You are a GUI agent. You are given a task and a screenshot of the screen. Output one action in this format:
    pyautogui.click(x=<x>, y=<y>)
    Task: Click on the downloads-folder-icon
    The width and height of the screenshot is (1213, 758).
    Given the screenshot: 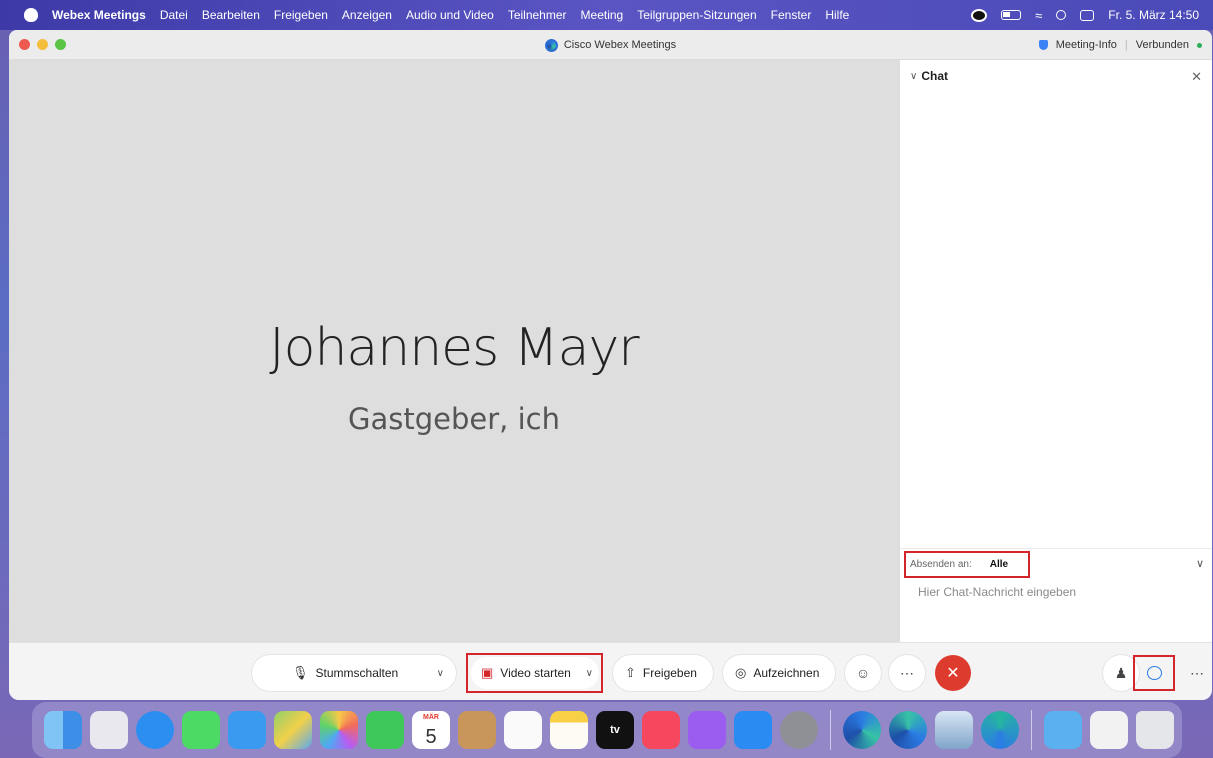 What is the action you would take?
    pyautogui.click(x=1063, y=730)
    